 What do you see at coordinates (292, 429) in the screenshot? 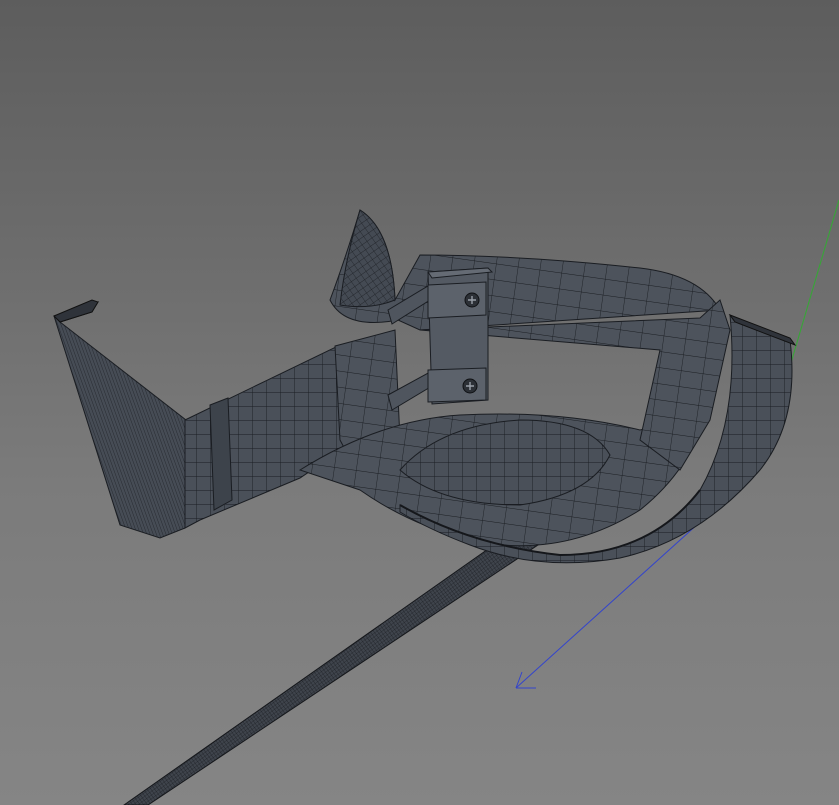
I see `gutter-channel-mesh` at bounding box center [292, 429].